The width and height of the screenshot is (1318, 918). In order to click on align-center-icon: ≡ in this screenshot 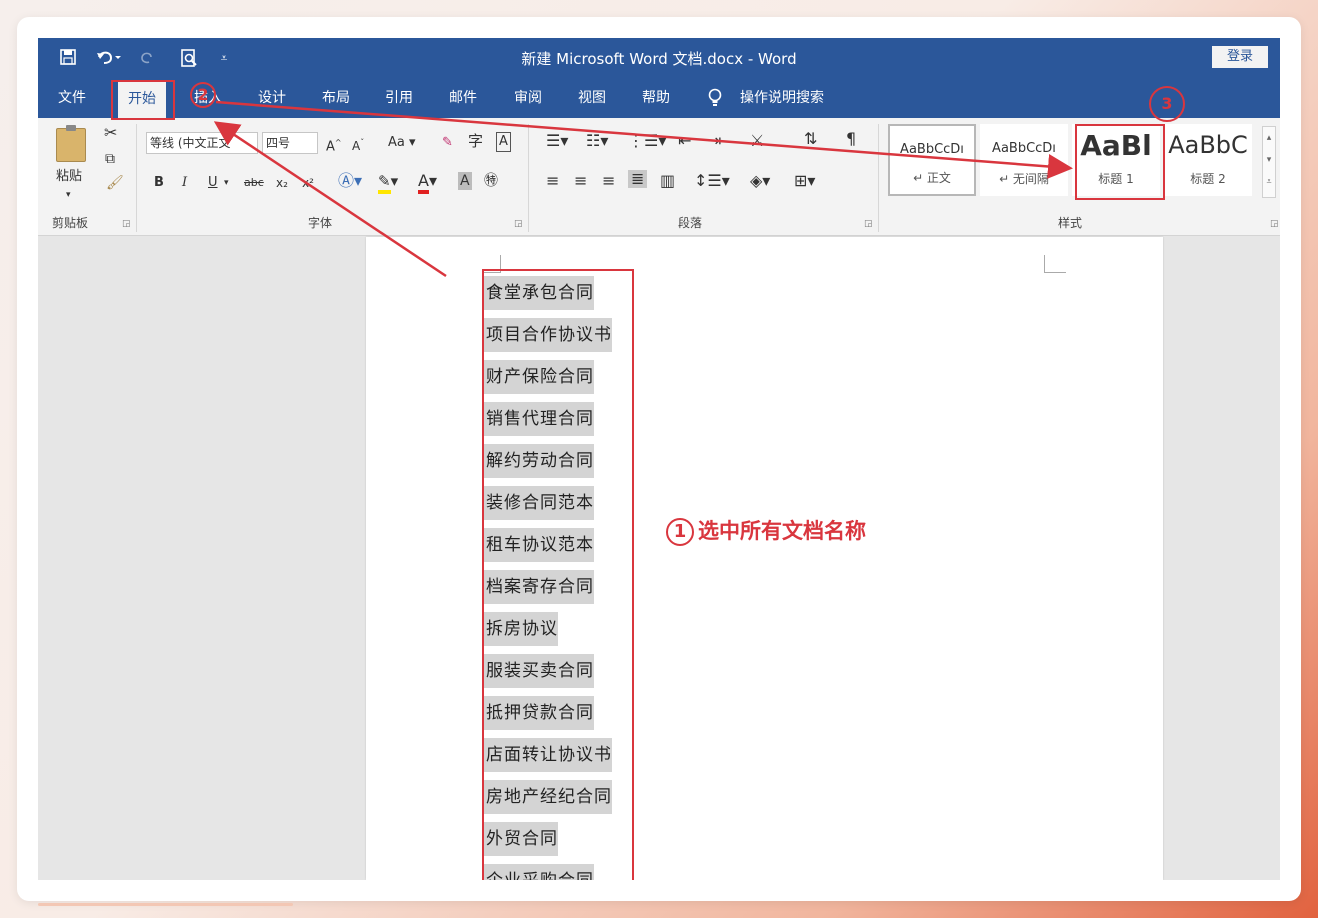, I will do `click(580, 181)`.